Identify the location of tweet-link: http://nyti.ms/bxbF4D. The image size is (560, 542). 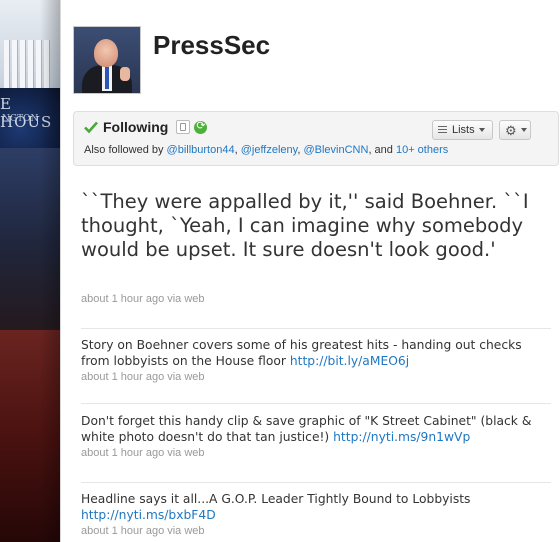
(148, 515).